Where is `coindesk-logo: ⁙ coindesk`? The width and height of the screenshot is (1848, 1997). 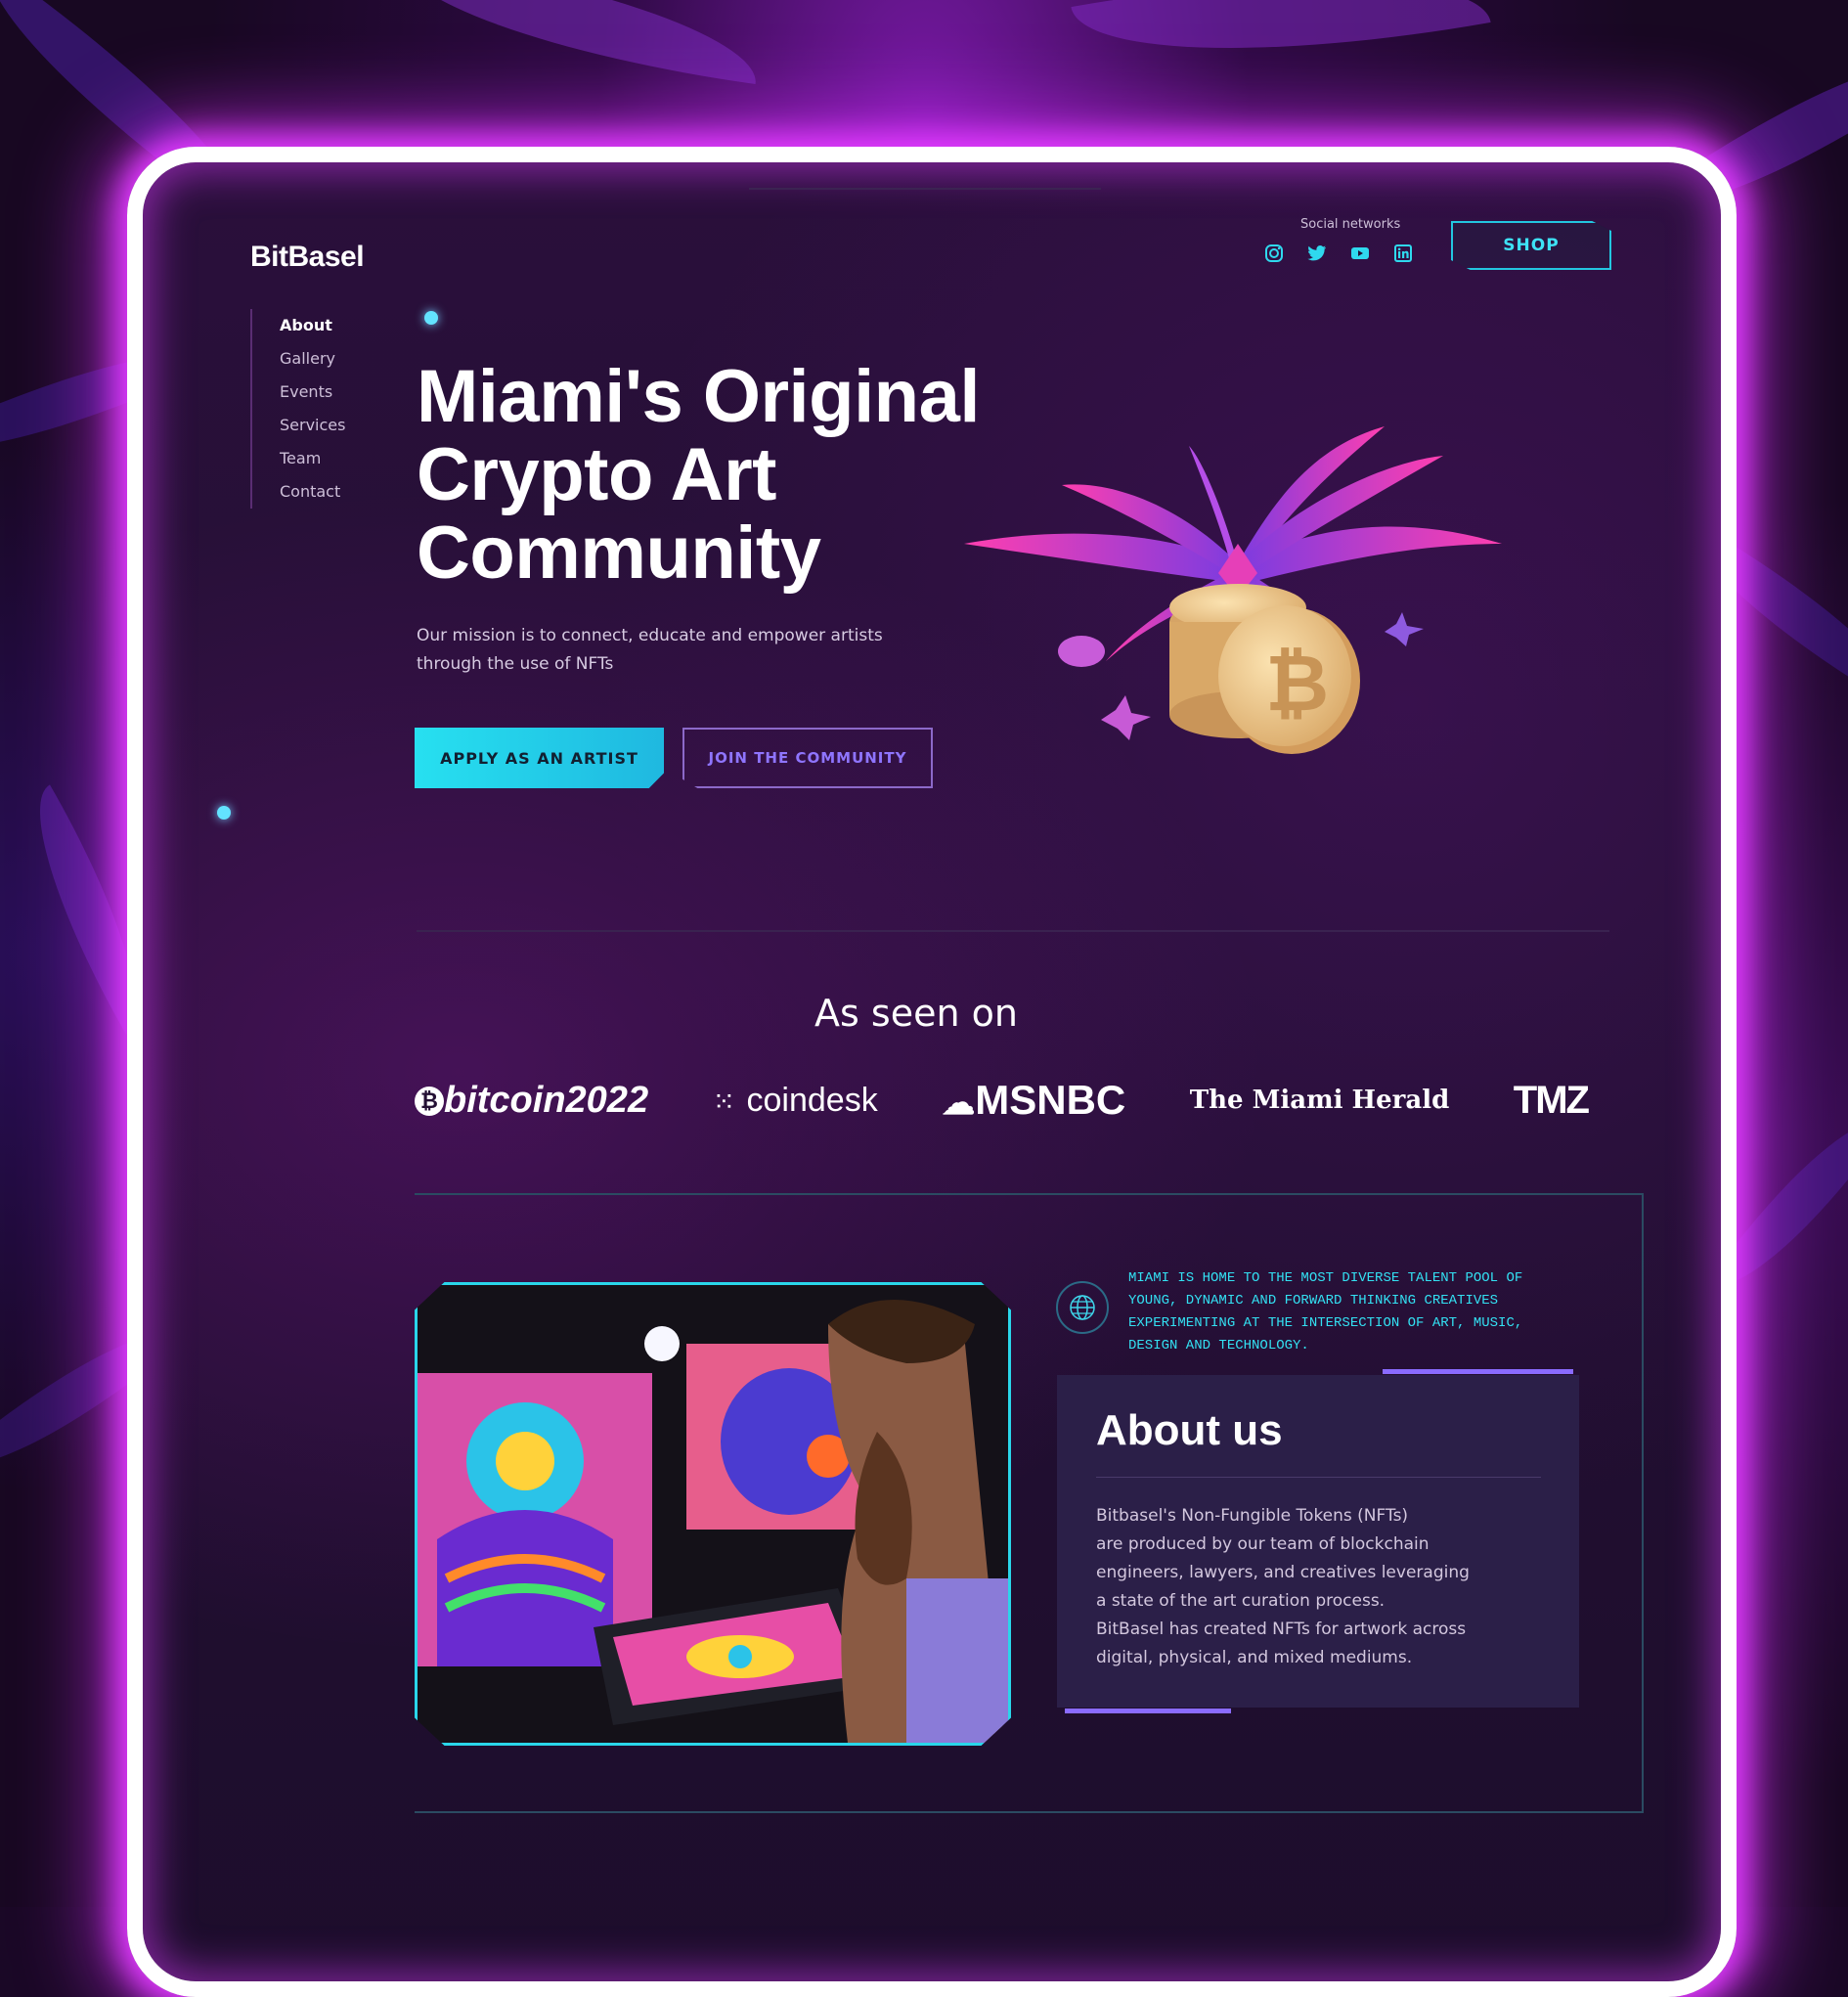
coindesk-logo: ⁙ coindesk is located at coordinates (795, 1100).